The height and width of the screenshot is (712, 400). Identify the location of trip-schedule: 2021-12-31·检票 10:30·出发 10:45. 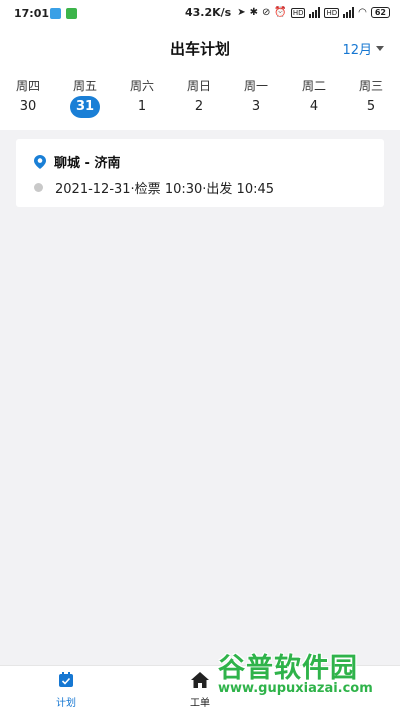
(165, 189).